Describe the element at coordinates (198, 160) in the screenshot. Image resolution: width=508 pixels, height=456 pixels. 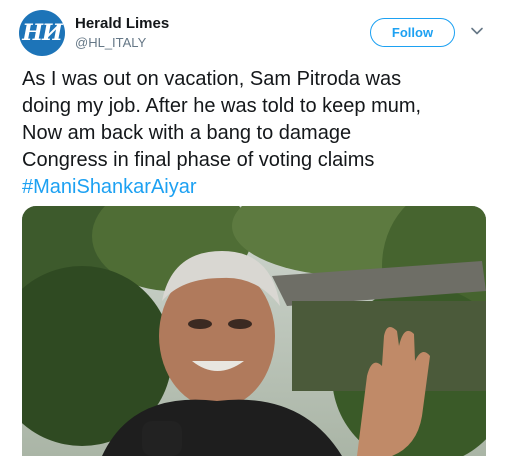
I see `tweet-line: Congress in final phase of voting claims` at that location.